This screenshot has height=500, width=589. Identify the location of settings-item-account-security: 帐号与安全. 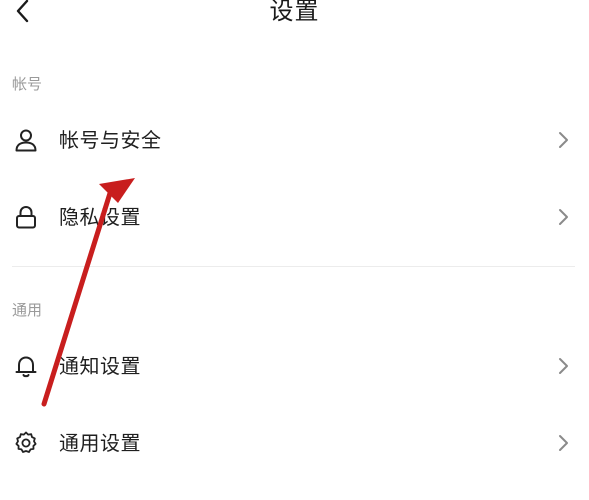
(294, 140).